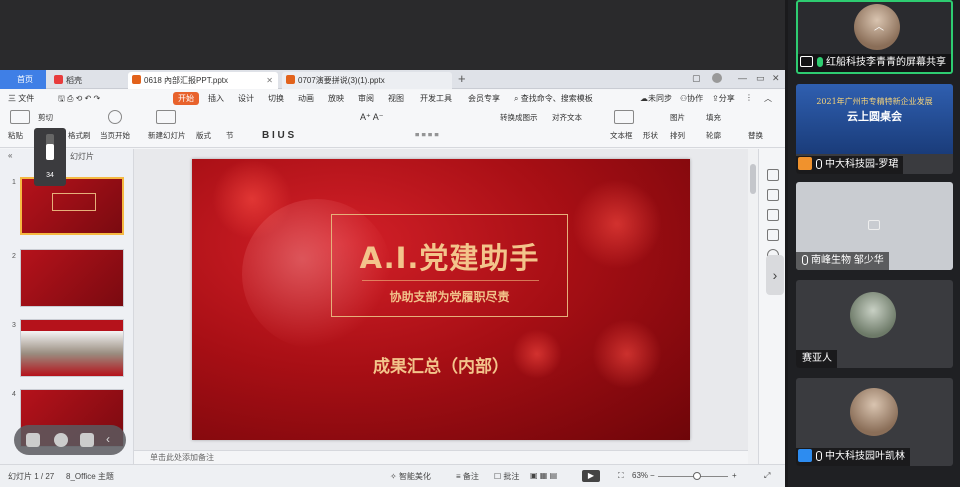 This screenshot has width=960, height=487. I want to click on menu-member: 会员专享, so click(484, 98).